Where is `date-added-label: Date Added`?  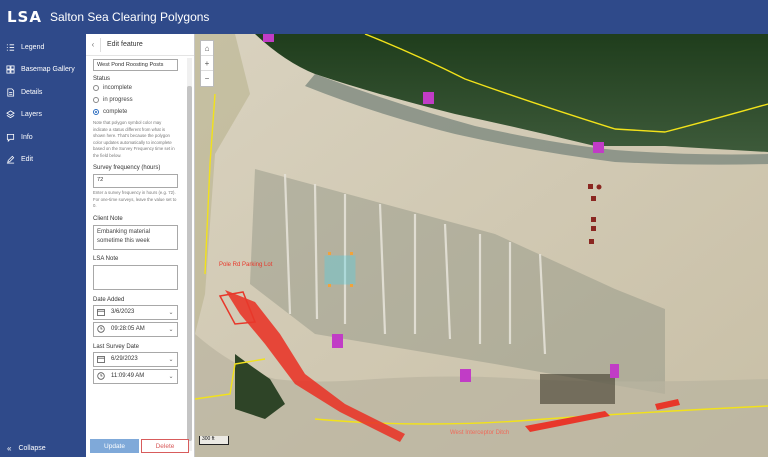 date-added-label: Date Added is located at coordinates (109, 299).